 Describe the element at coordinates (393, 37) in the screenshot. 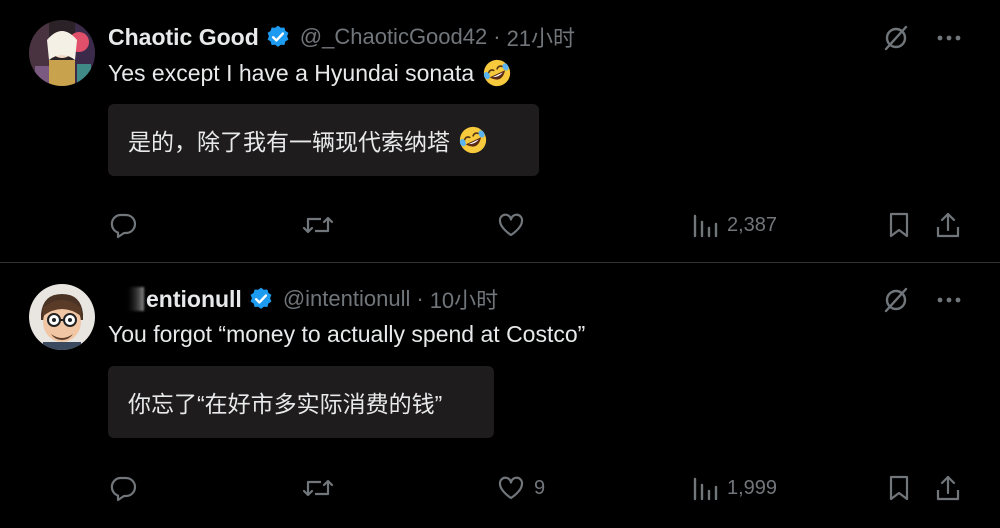

I see `handle: @_ChaoticGood42` at that location.